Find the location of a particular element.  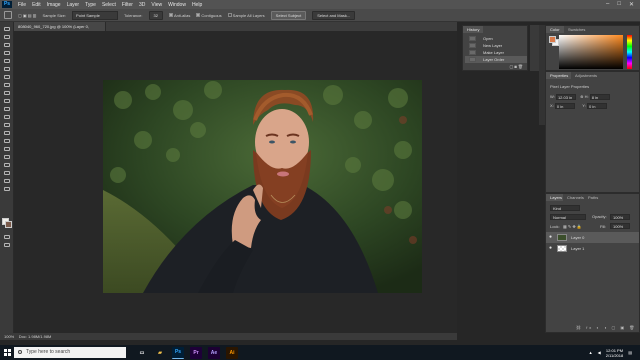

start-button is located at coordinates (7, 352).